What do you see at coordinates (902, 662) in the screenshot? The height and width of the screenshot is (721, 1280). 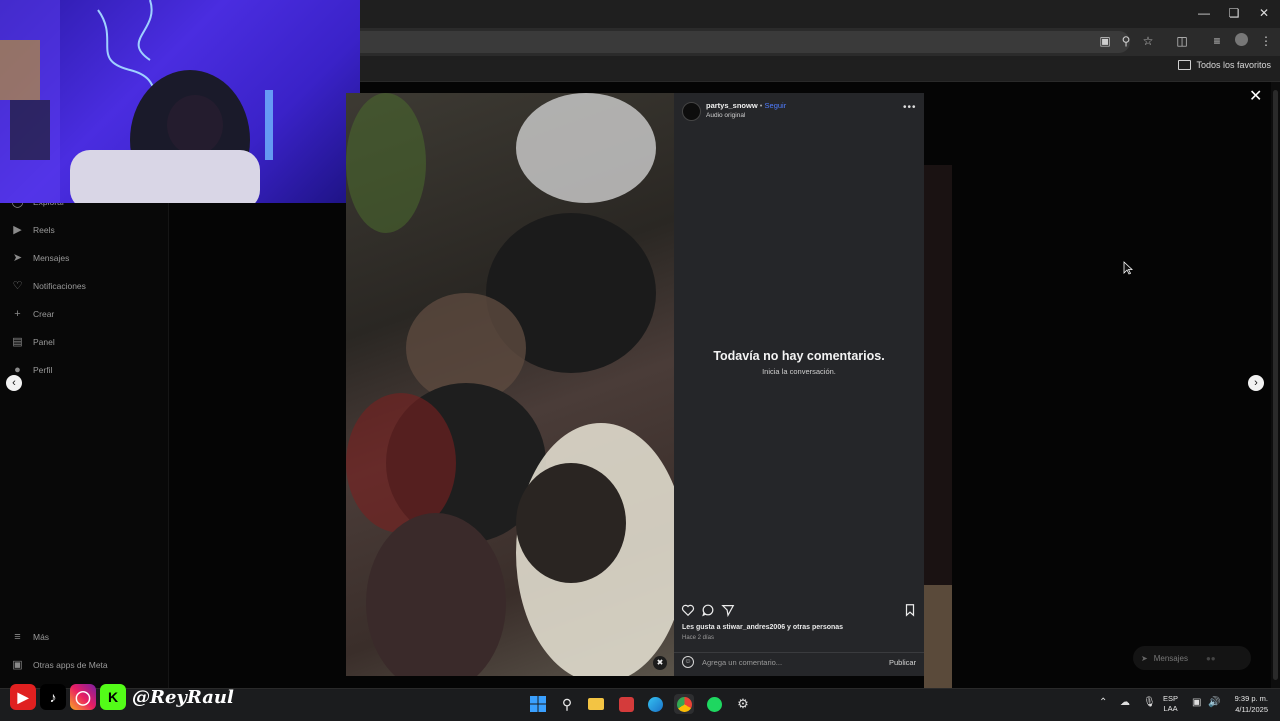 I see `publish-button: Publicar` at bounding box center [902, 662].